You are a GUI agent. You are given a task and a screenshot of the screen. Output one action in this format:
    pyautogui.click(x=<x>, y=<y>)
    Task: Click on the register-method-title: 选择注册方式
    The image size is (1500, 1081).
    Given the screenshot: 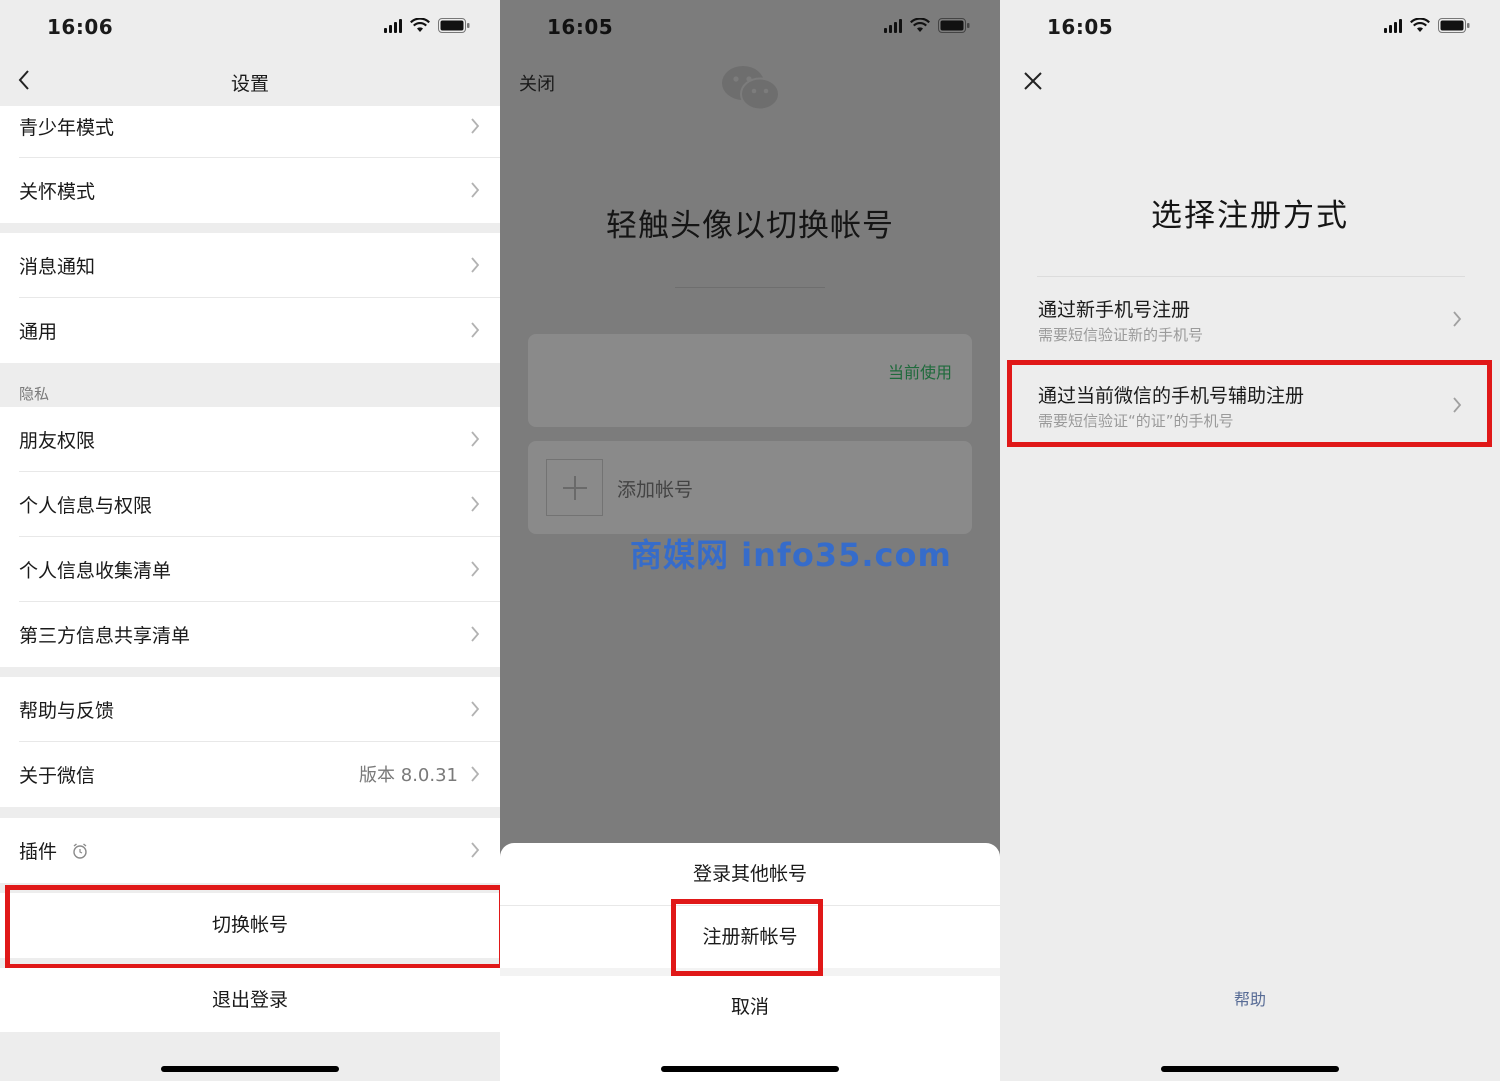 What is the action you would take?
    pyautogui.click(x=1250, y=216)
    